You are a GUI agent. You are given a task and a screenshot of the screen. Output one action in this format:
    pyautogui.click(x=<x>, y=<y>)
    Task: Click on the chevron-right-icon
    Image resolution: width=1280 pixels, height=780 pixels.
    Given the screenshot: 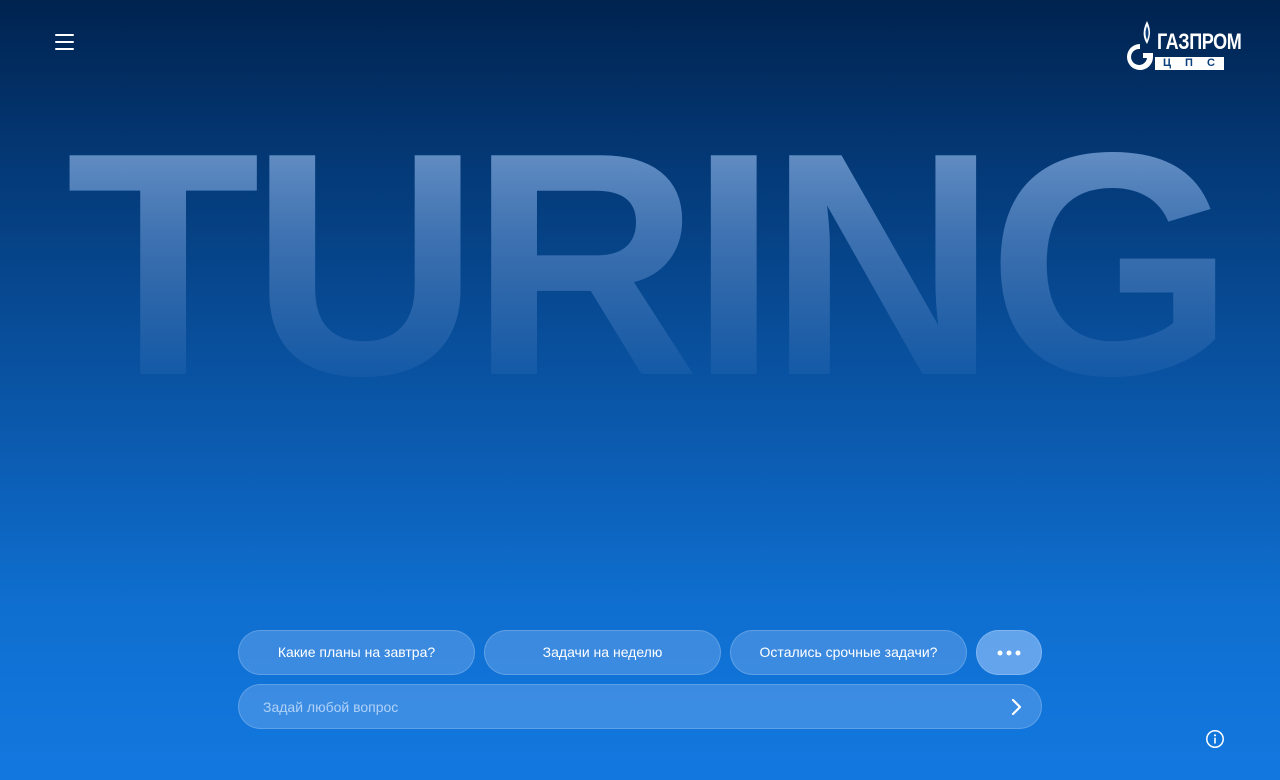 What is the action you would take?
    pyautogui.click(x=1016, y=707)
    